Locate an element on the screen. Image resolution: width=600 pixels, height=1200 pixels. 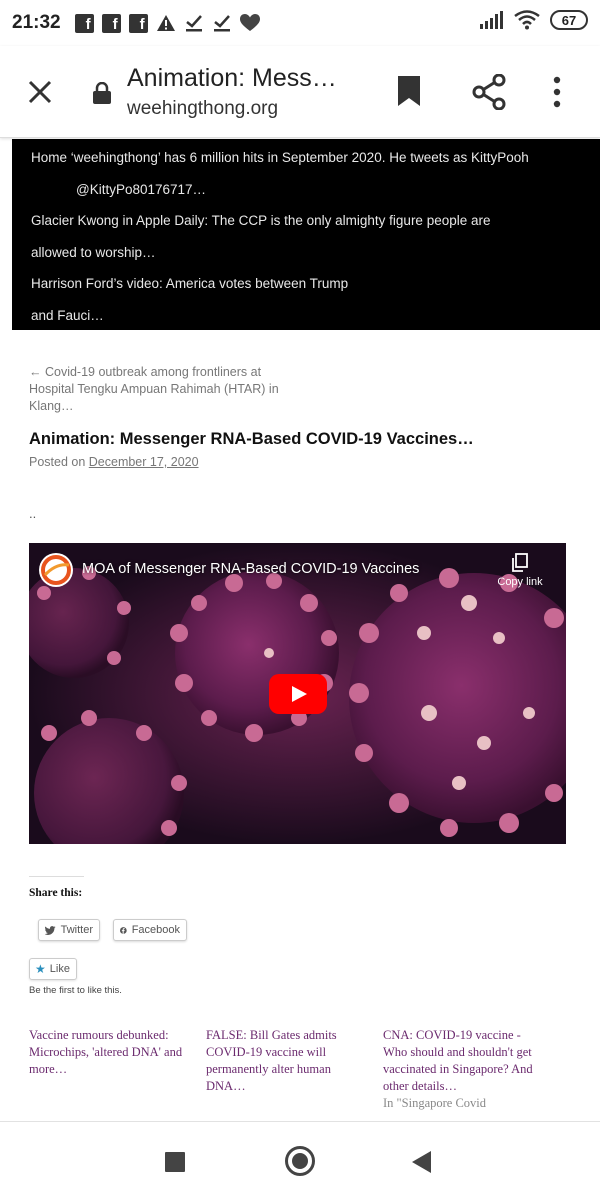
home-icon is located at coordinates (300, 1161).